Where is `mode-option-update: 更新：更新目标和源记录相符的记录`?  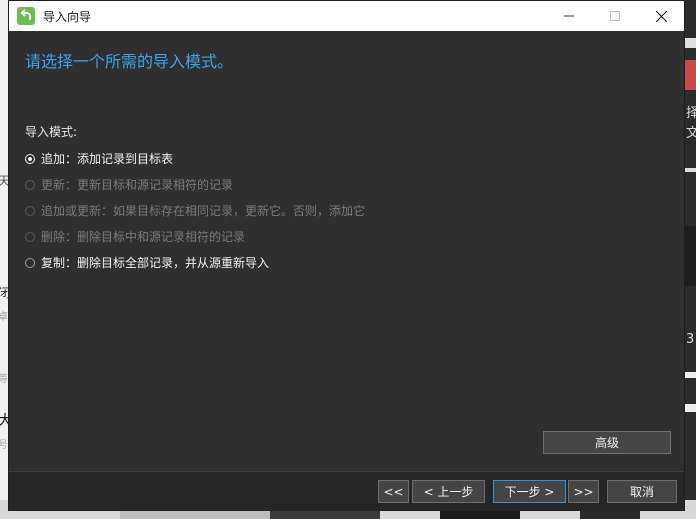 mode-option-update: 更新：更新目标和源记录相符的记录 is located at coordinates (129, 184).